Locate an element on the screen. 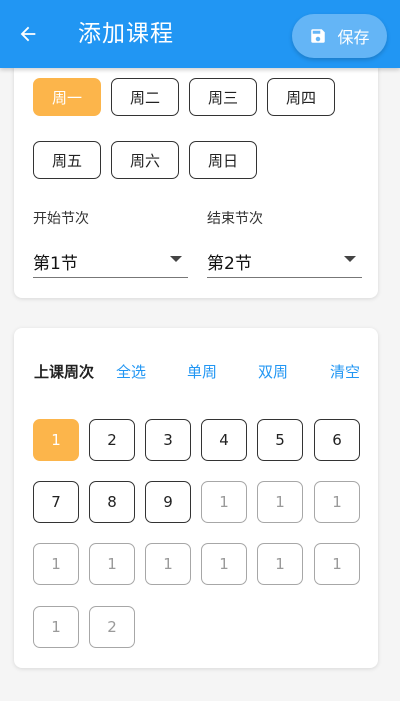 This screenshot has width=400, height=701. week-box: 3 is located at coordinates (168, 440).